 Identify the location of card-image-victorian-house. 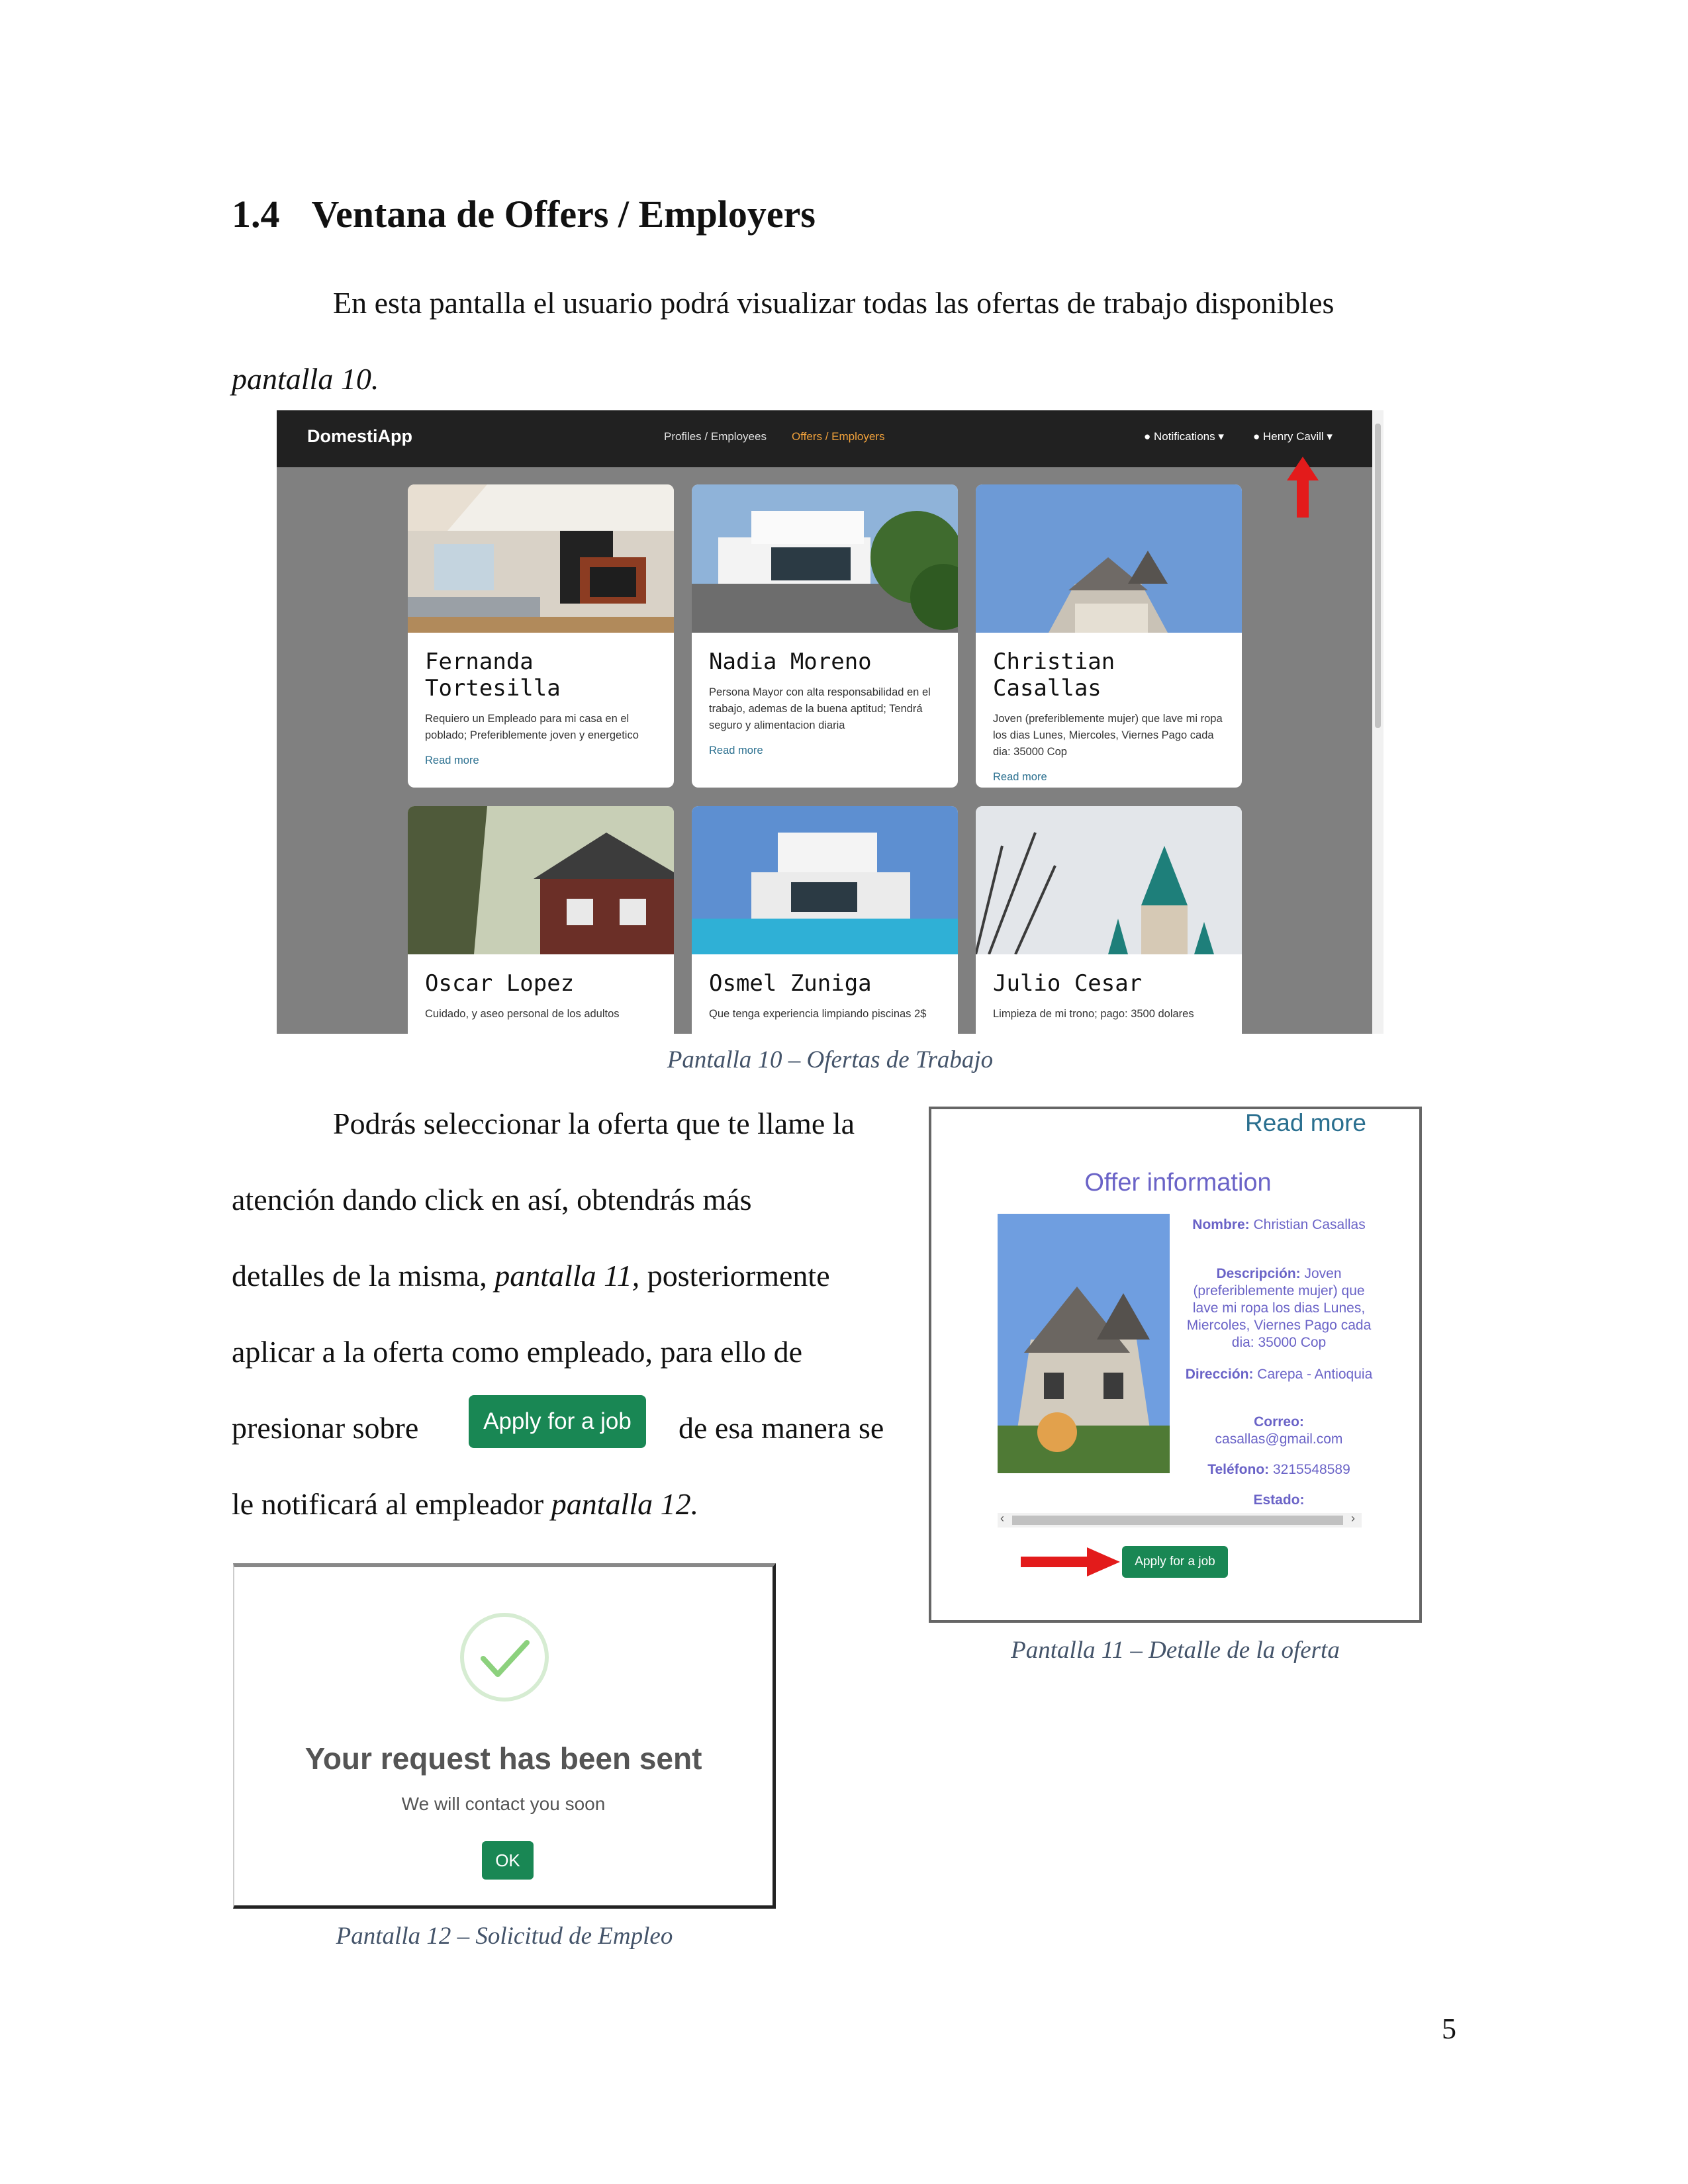
(1109, 558).